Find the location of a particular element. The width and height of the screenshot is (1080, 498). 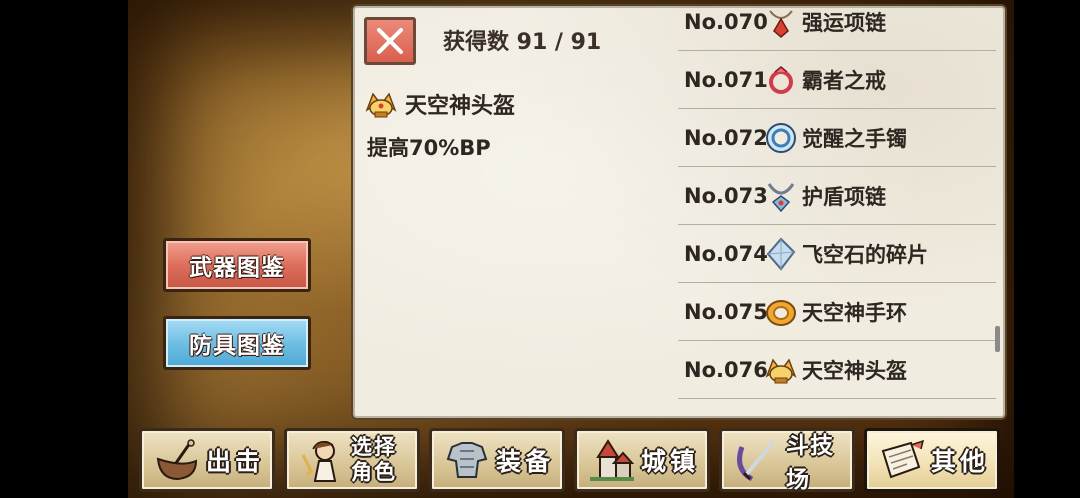

item-name: 觉醒之手镯 is located at coordinates (854, 138).